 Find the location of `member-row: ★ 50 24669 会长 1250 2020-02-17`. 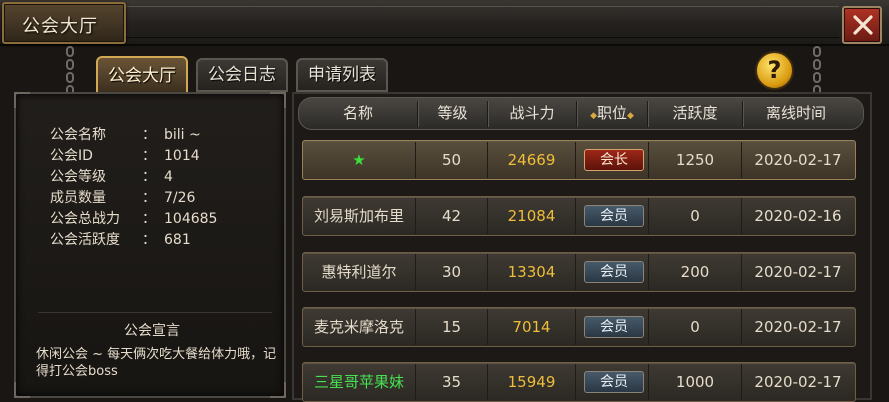

member-row: ★ 50 24669 会长 1250 2020-02-17 is located at coordinates (579, 160).